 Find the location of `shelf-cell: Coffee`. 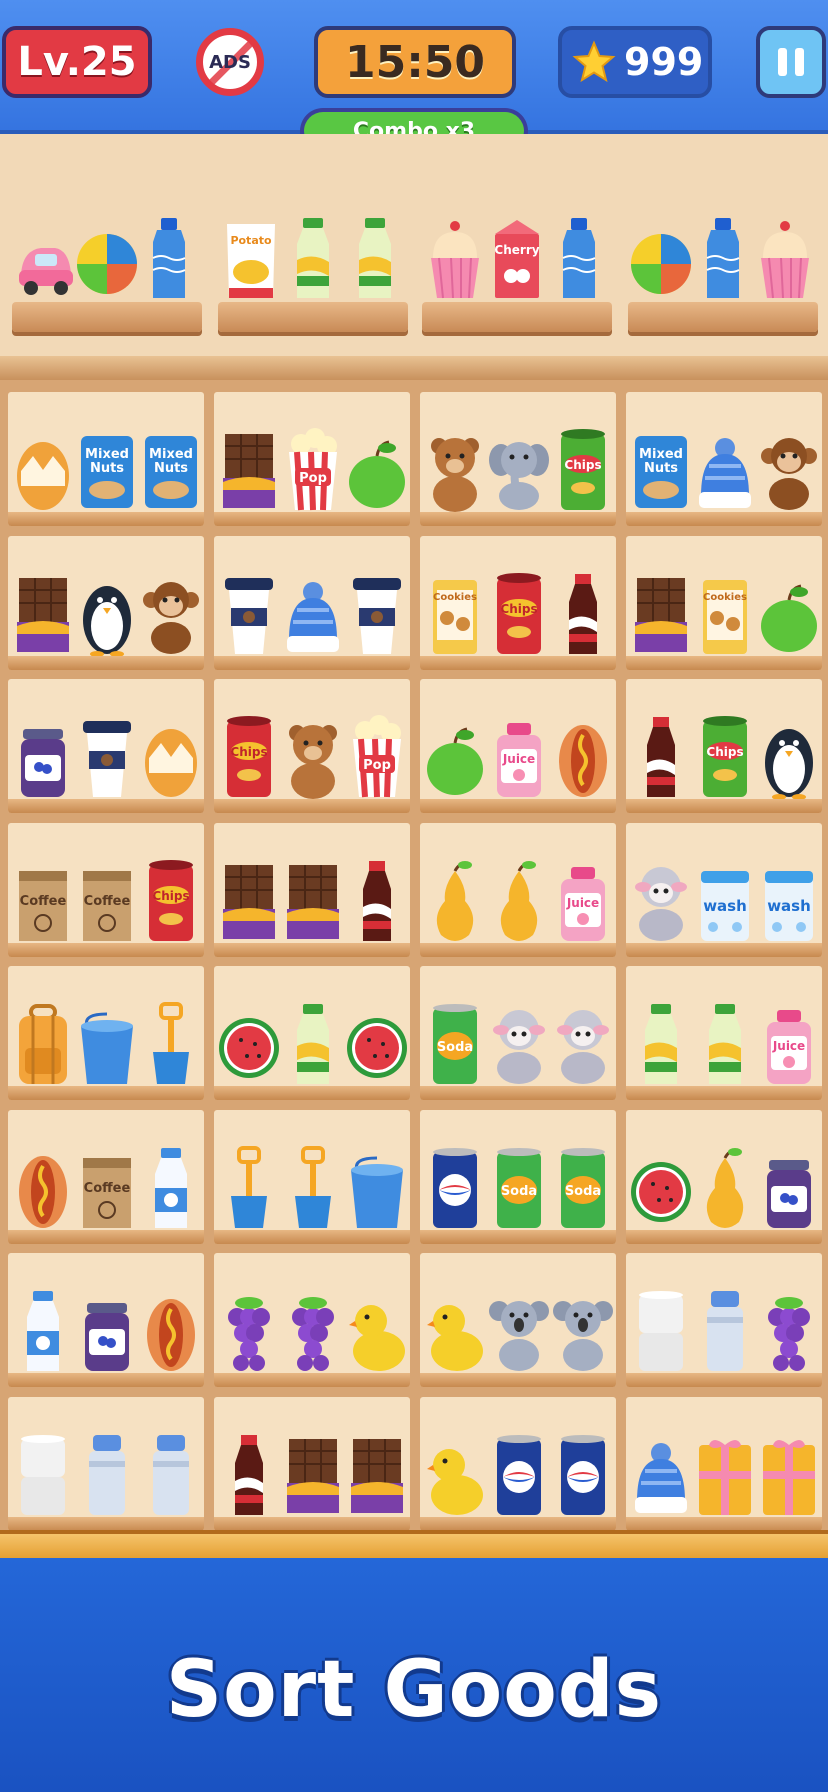

shelf-cell: Coffee is located at coordinates (106, 1176).